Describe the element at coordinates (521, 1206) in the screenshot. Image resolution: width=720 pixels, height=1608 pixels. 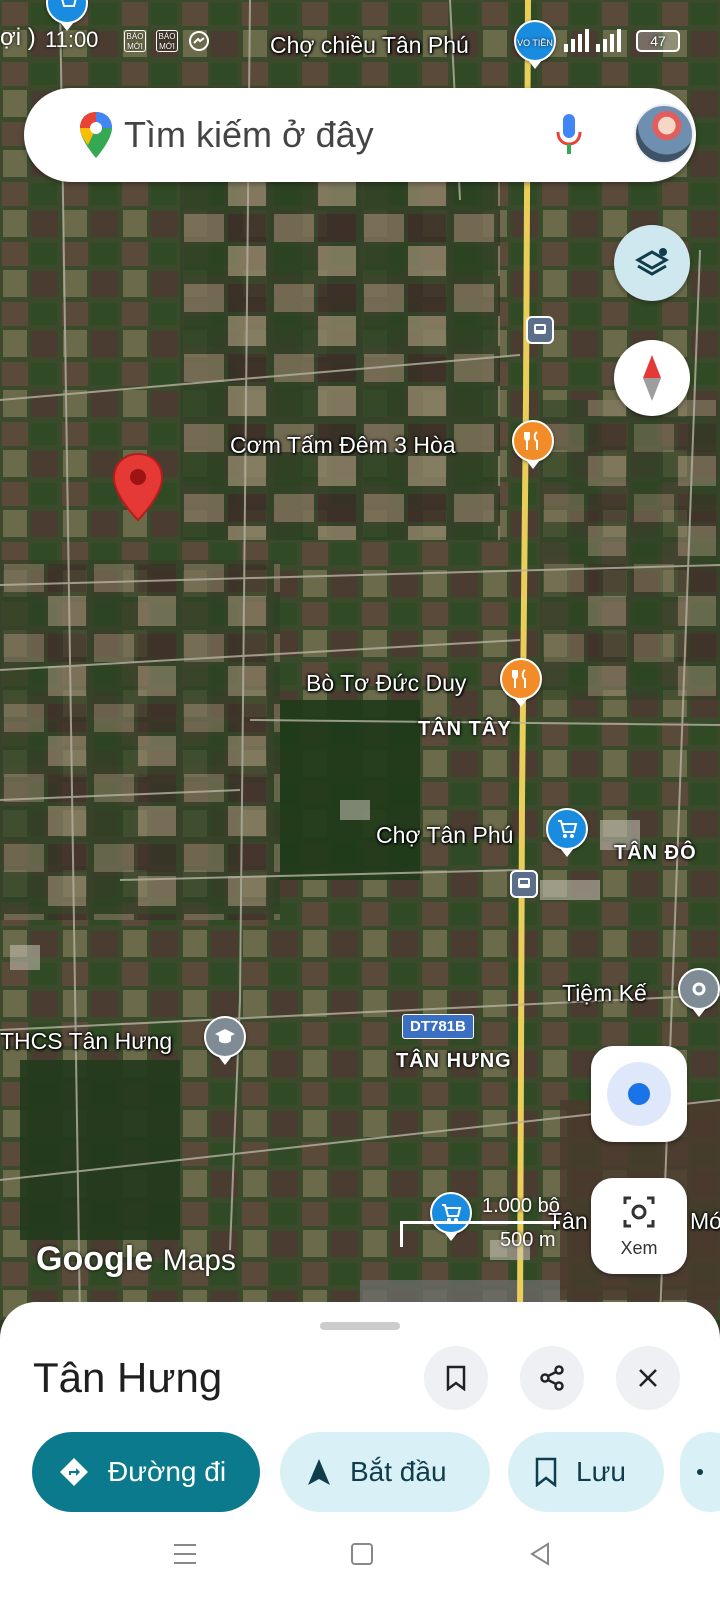
I see `scale-top-label: 1.000 bộ` at that location.